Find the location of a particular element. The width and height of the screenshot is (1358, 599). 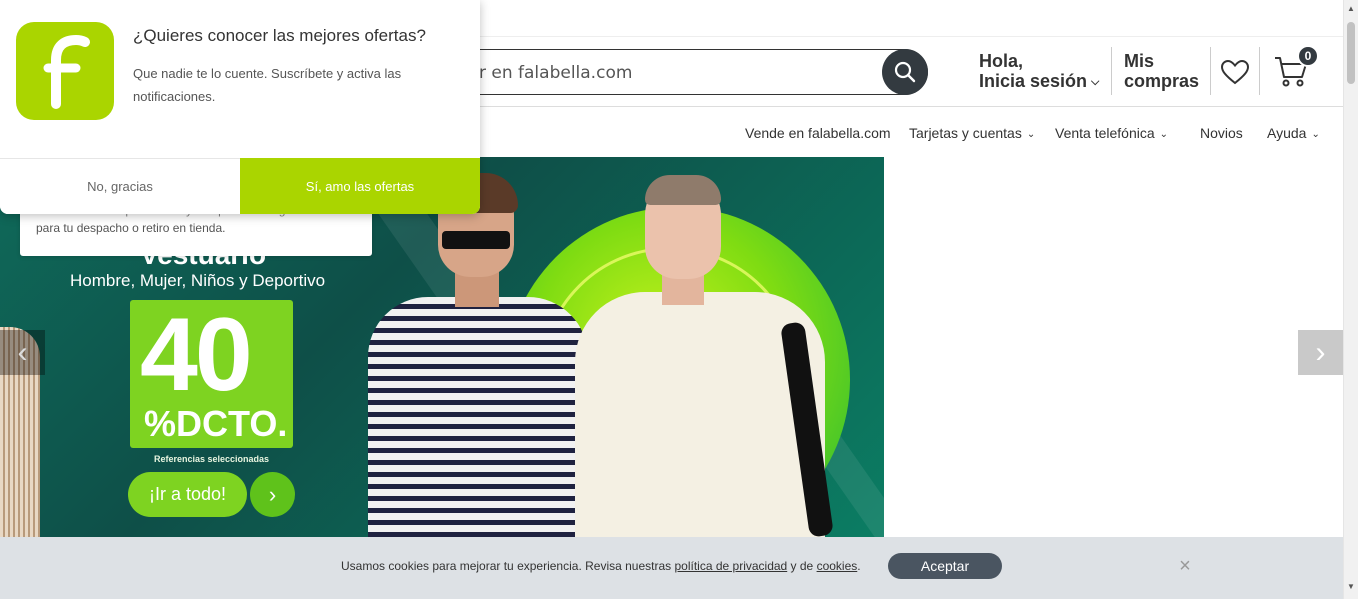

my-purchases-button: Mis compras is located at coordinates (1161, 71).